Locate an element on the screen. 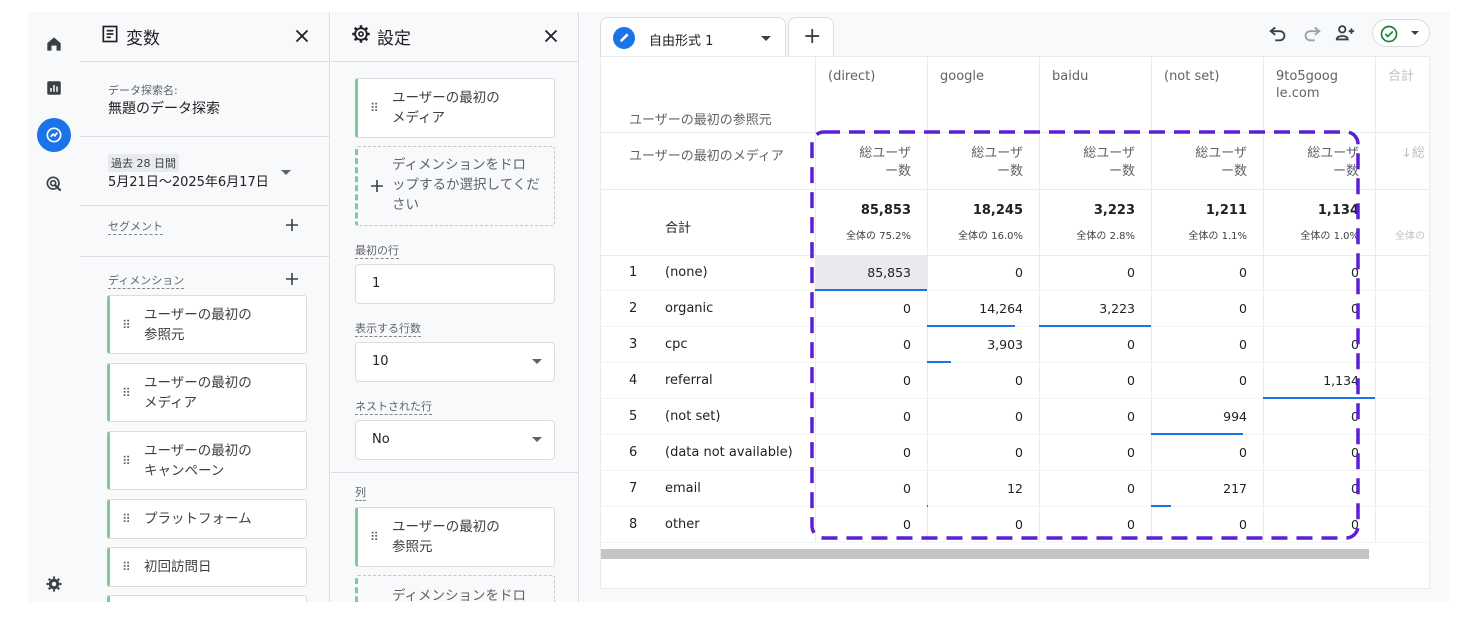 This screenshot has height=618, width=1481. column-header-label: baidu is located at coordinates (1070, 76).